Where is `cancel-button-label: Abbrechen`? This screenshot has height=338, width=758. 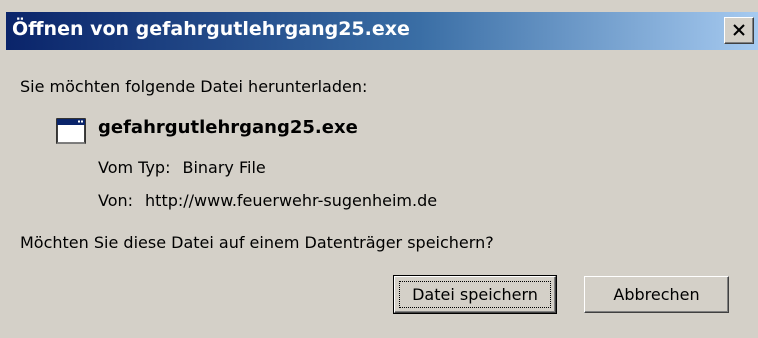
cancel-button-label: Abbrechen is located at coordinates (656, 294).